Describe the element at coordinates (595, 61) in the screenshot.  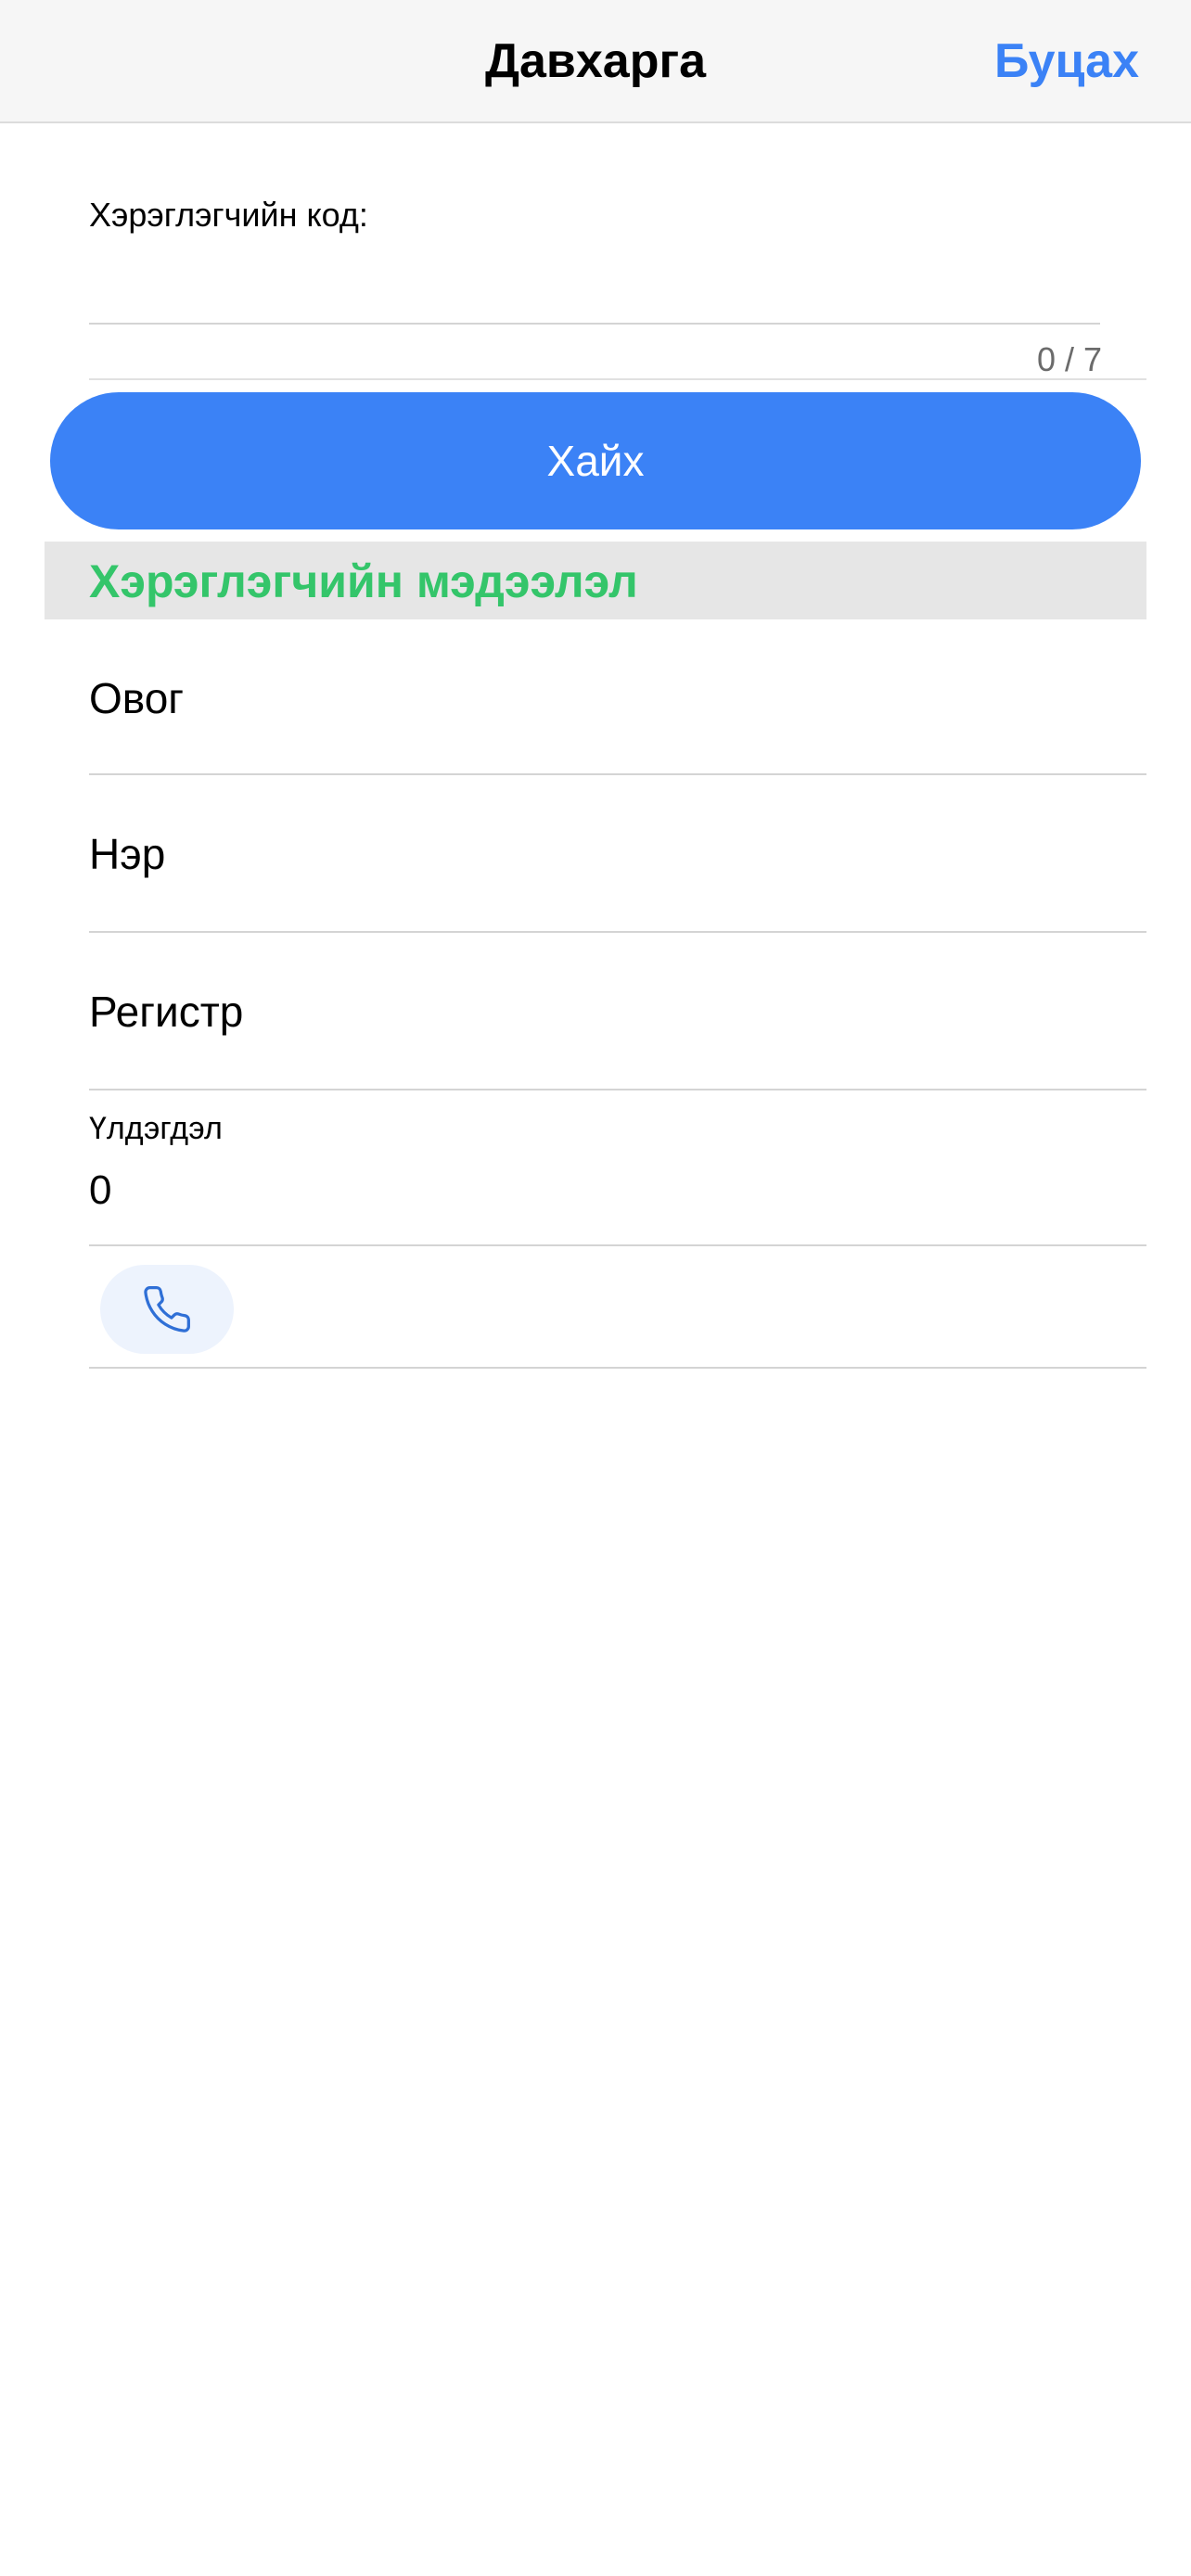
I see `navigation-bar: Давхарга Буцах` at that location.